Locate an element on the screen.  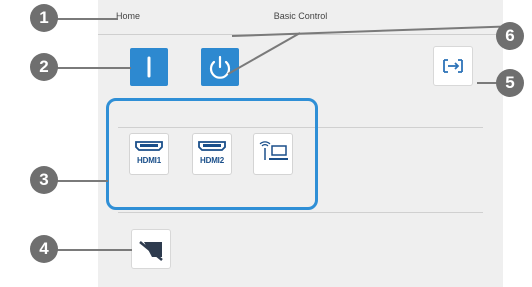
callout-5: 5 is located at coordinates (510, 83).